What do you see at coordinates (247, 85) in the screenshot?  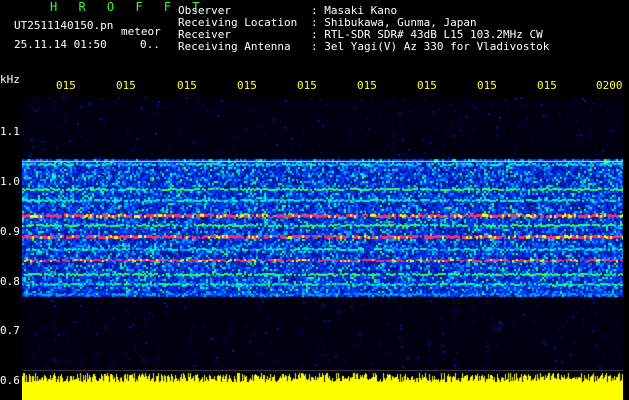 I see `x-tick-4: 015` at bounding box center [247, 85].